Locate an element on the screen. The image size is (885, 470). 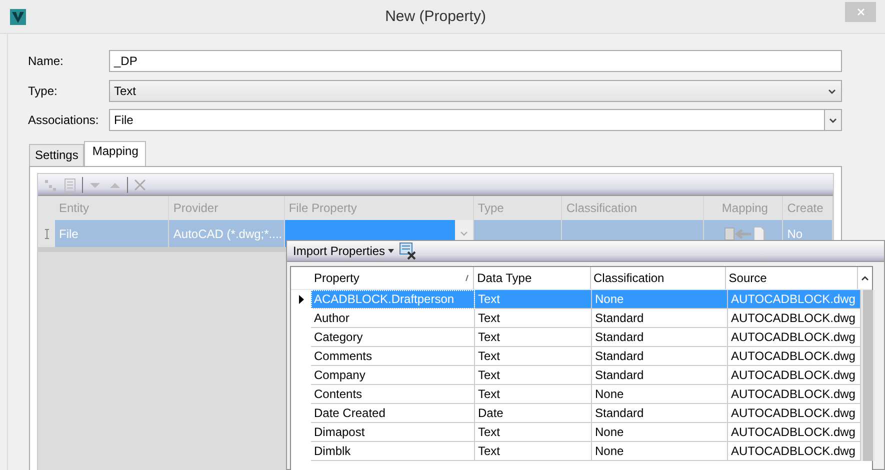
import-properties-menu: Import Properties is located at coordinates (344, 251).